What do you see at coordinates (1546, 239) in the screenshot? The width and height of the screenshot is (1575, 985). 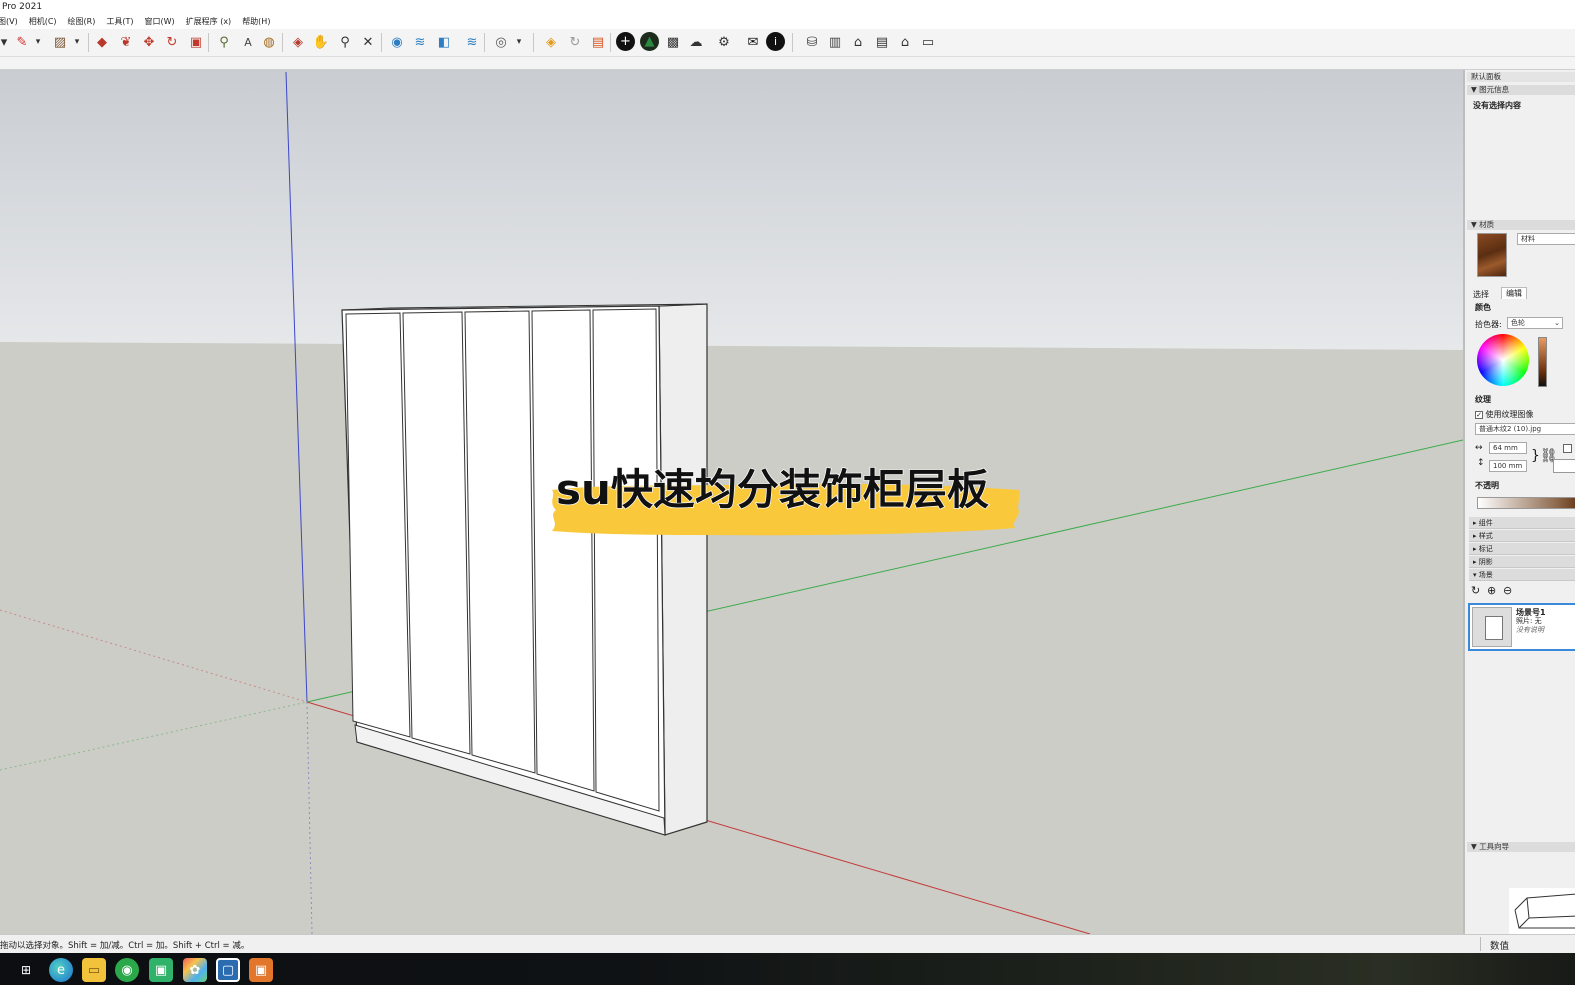 I see `material-name-field: 材料` at bounding box center [1546, 239].